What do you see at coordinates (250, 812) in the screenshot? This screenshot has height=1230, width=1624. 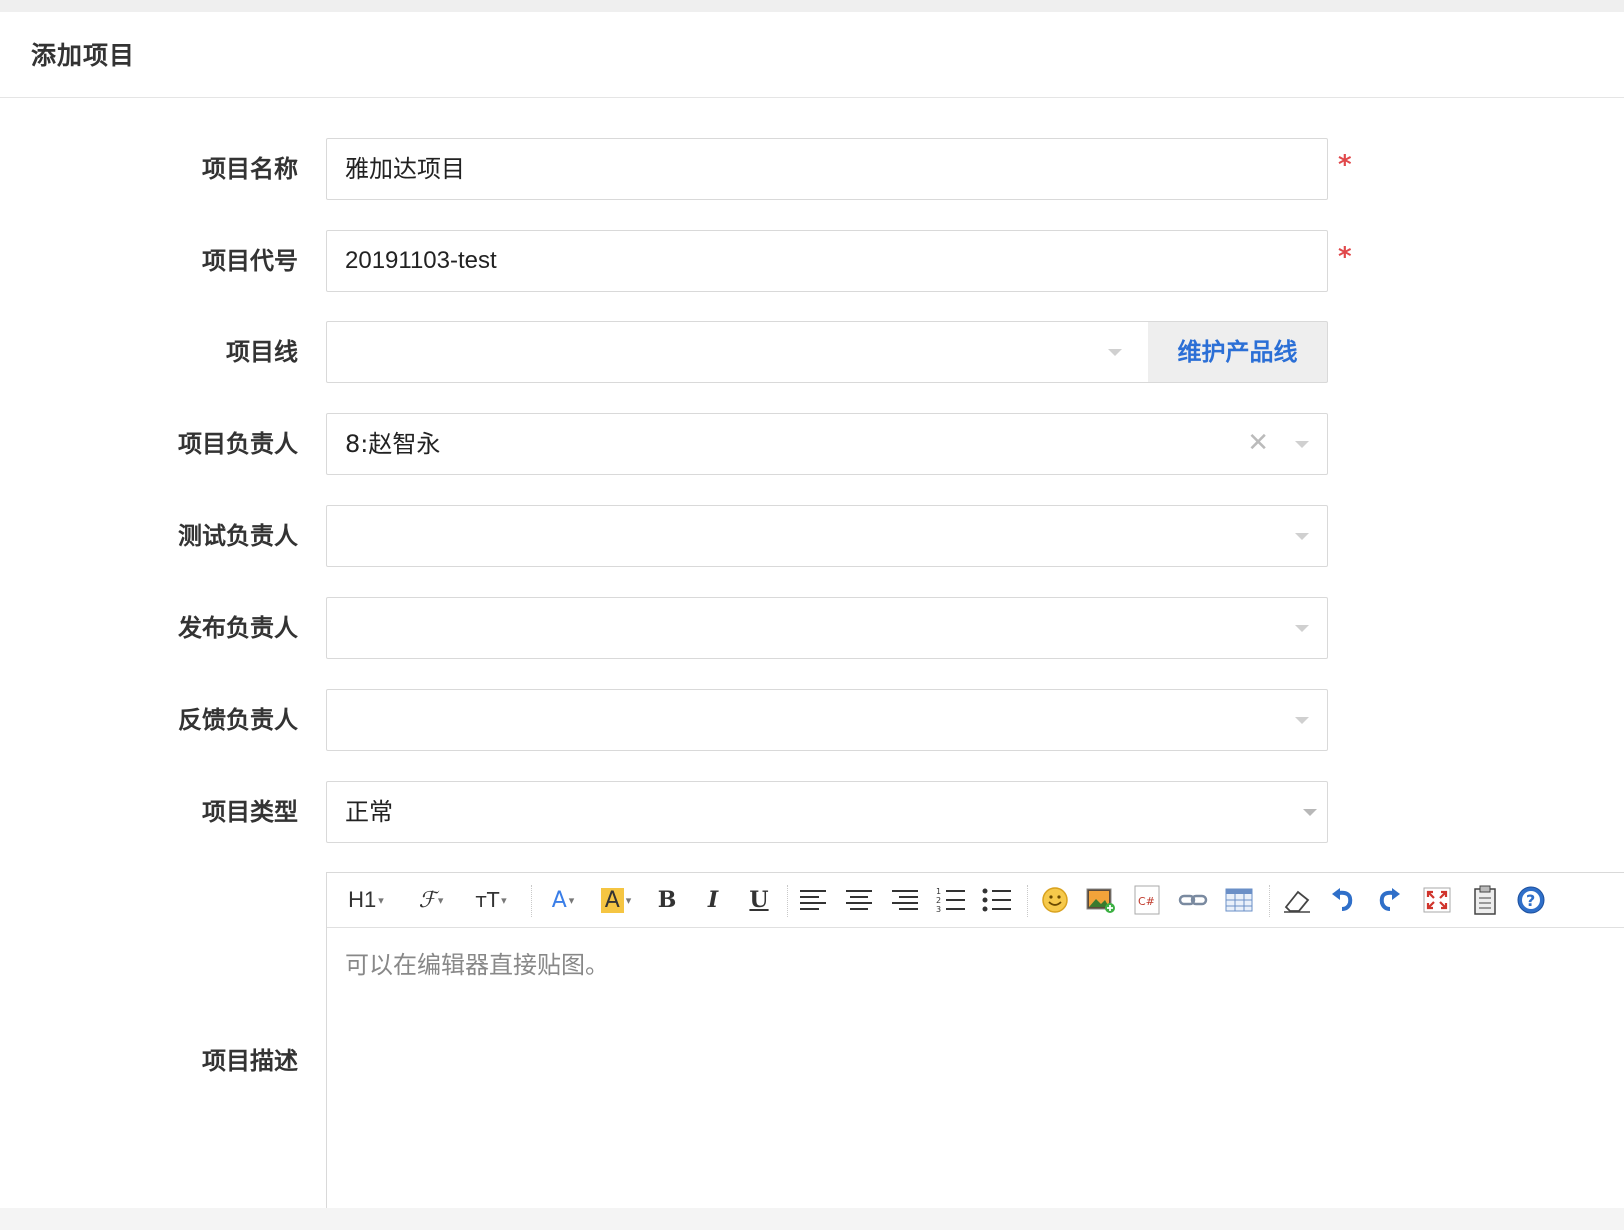 I see `project-type-label: 项目类型` at bounding box center [250, 812].